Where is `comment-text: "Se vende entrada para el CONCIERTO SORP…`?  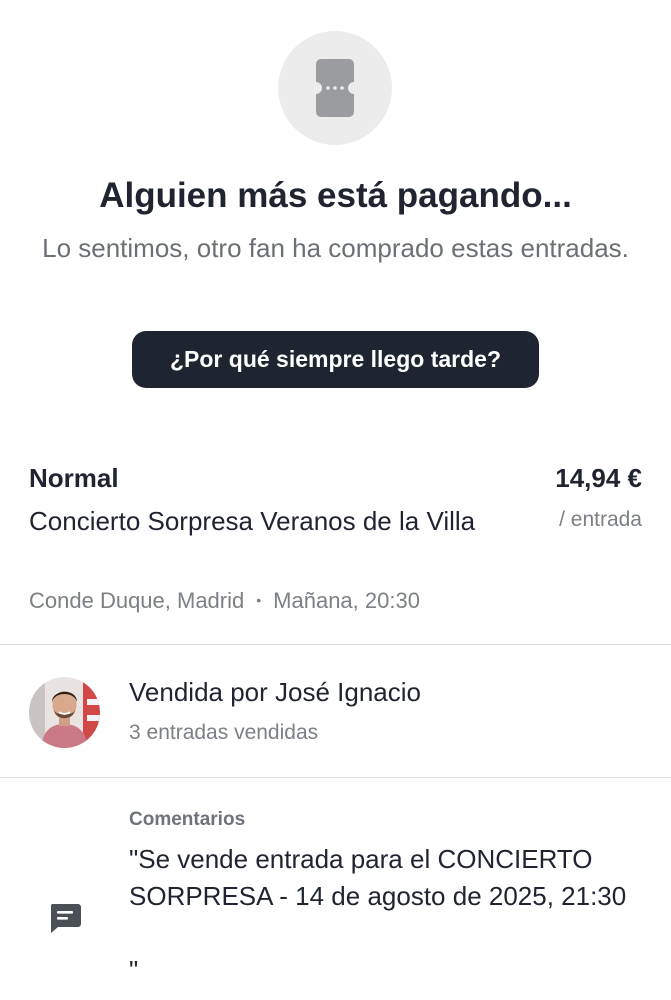 comment-text: "Se vende entrada para el CONCIERTO SORP… is located at coordinates (378, 914).